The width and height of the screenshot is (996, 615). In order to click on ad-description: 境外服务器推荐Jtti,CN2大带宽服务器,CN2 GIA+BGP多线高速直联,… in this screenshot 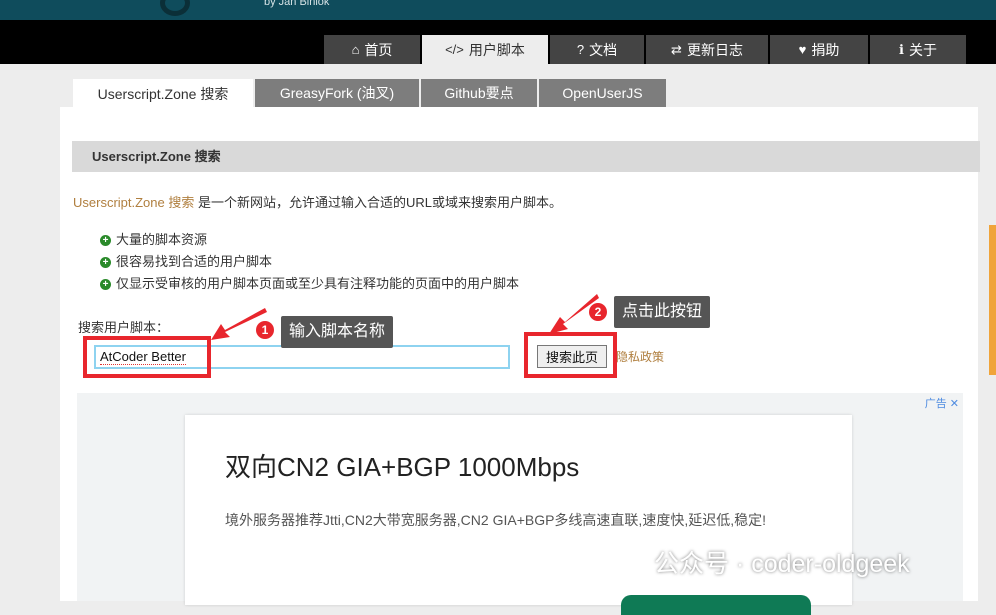, I will do `click(495, 520)`.